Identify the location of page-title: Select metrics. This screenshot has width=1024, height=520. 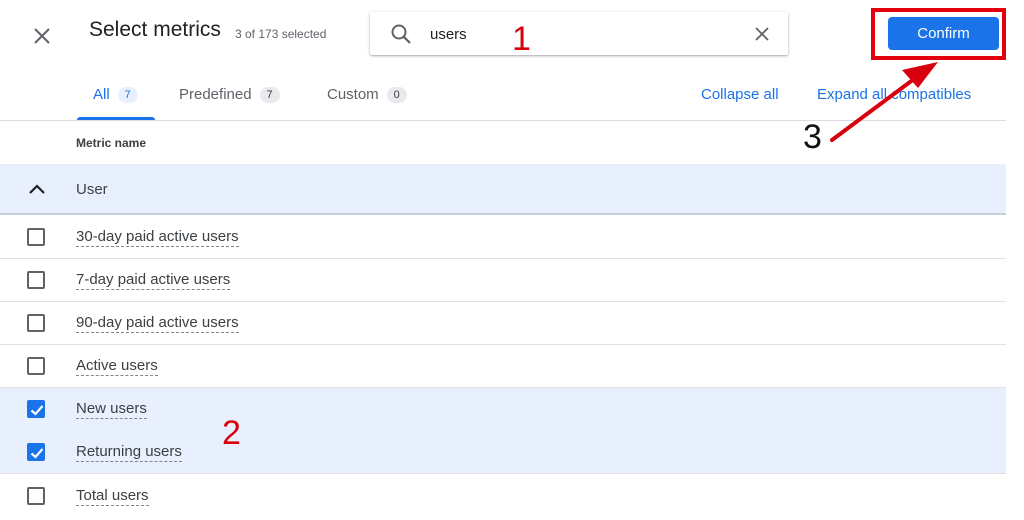
(155, 29).